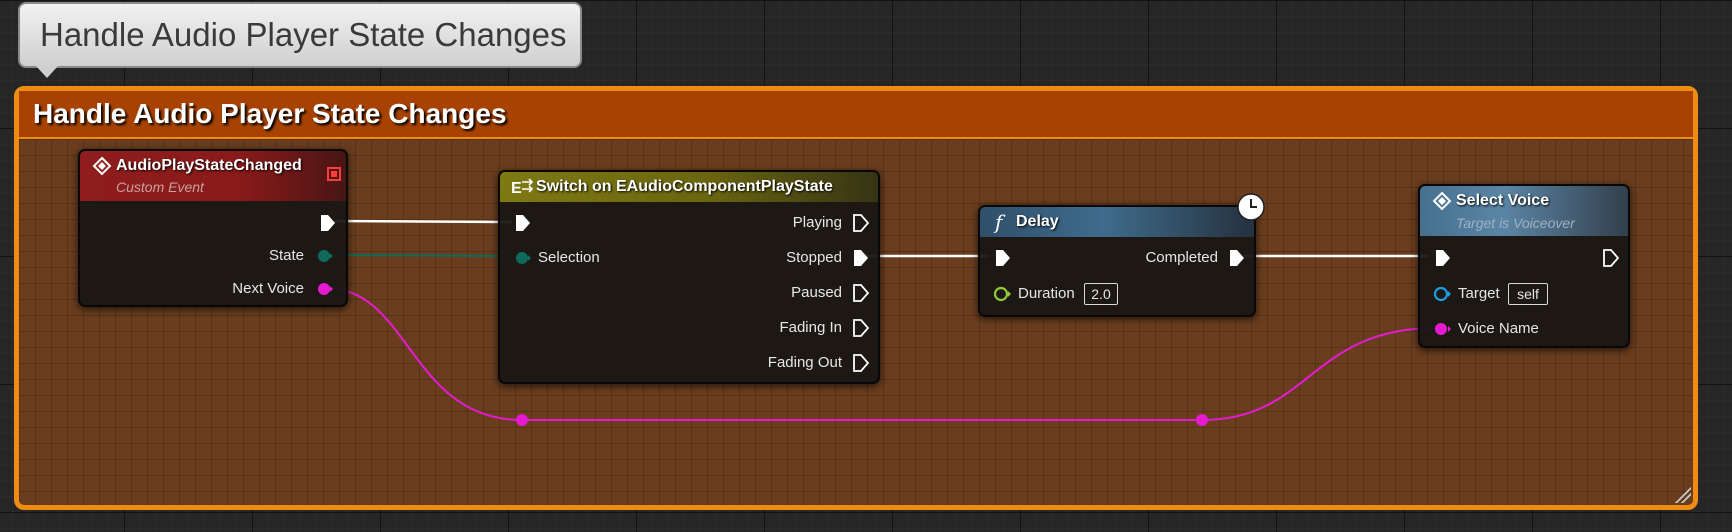  I want to click on voice-name-pin, so click(1442, 329).